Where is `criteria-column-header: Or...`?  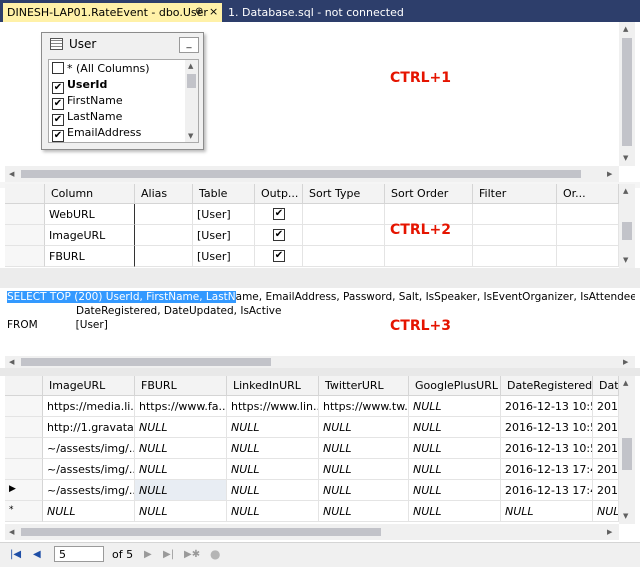
criteria-column-header: Or... is located at coordinates (588, 194).